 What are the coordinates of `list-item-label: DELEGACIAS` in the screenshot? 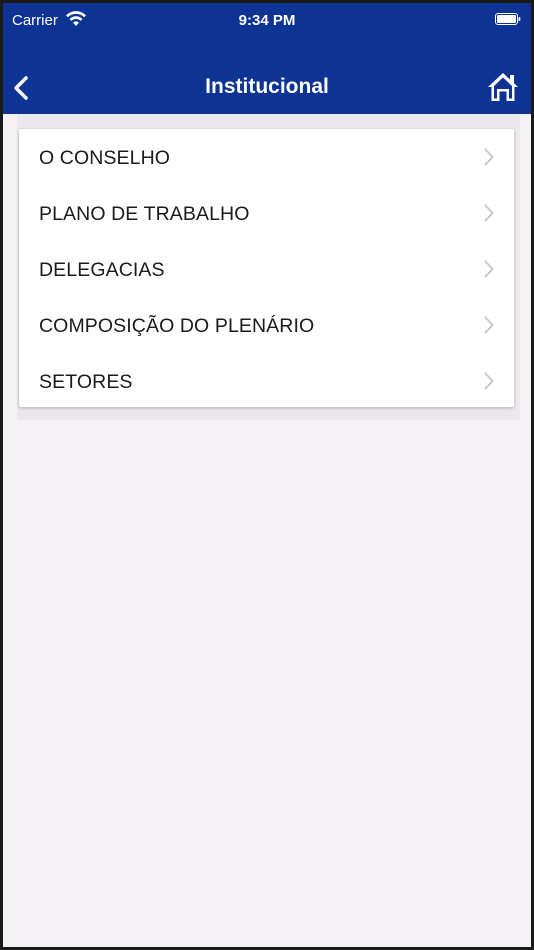 It's located at (102, 270).